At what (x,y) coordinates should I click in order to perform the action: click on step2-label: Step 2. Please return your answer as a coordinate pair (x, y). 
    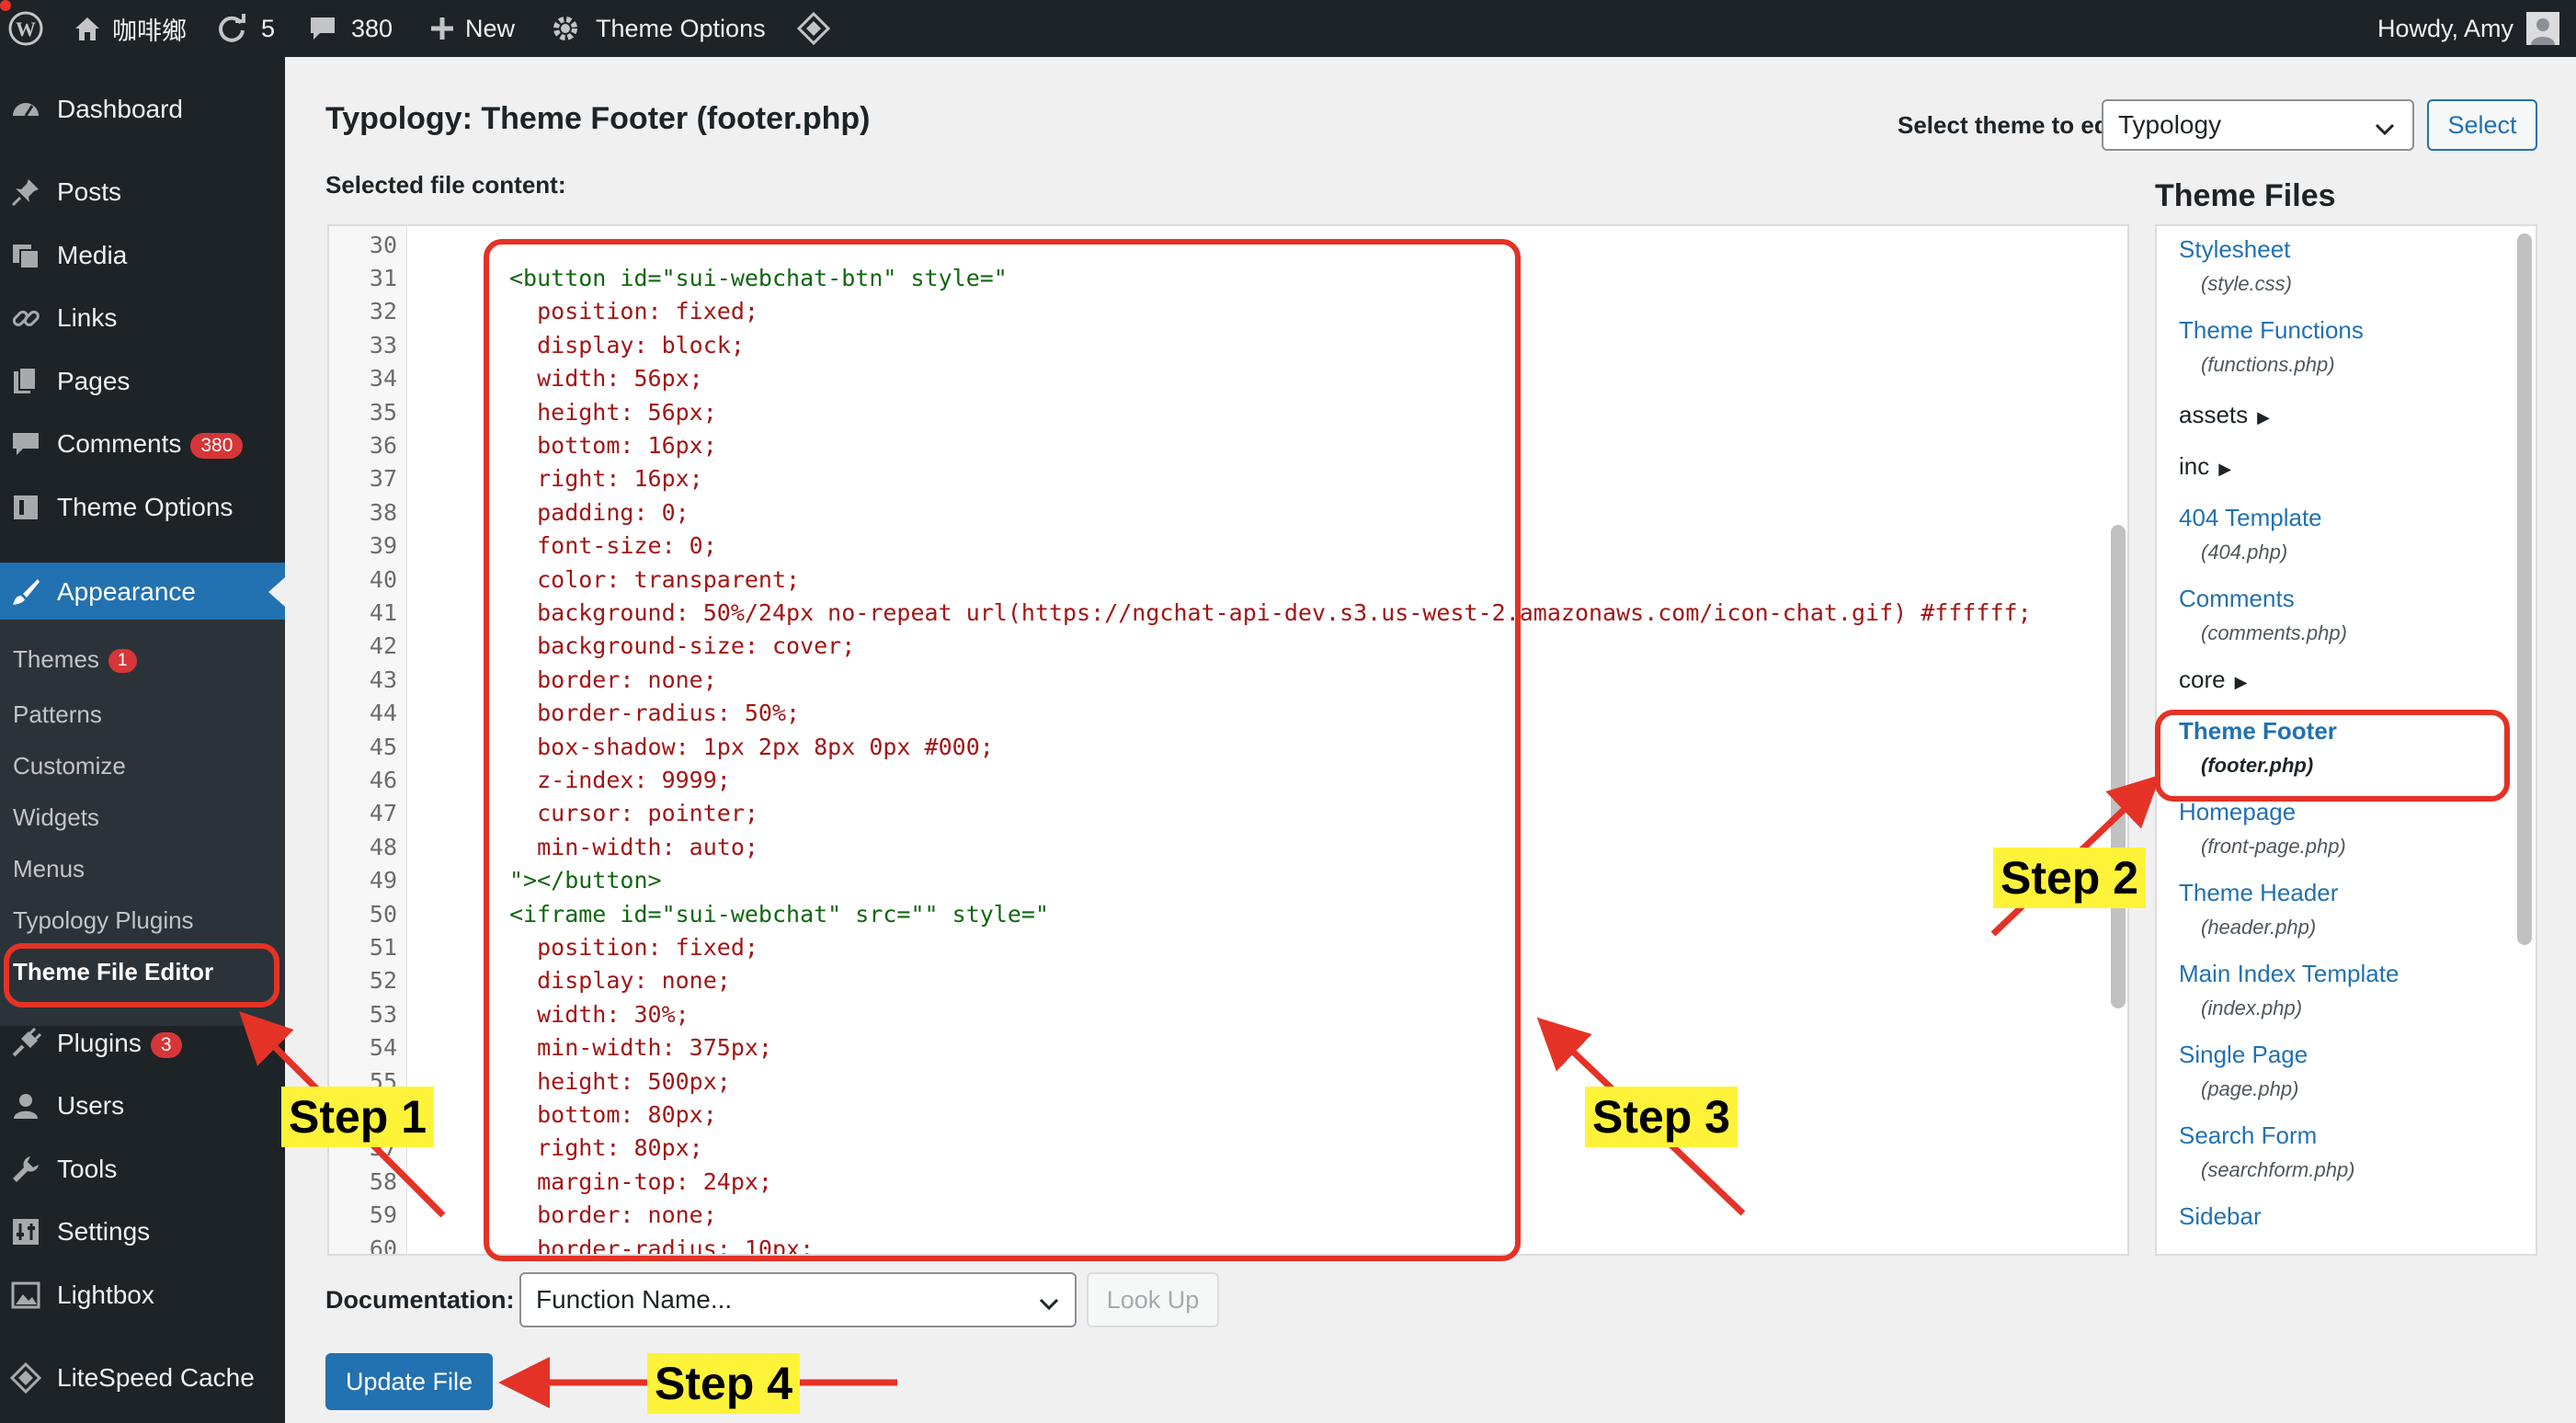
    Looking at the image, I should click on (2070, 878).